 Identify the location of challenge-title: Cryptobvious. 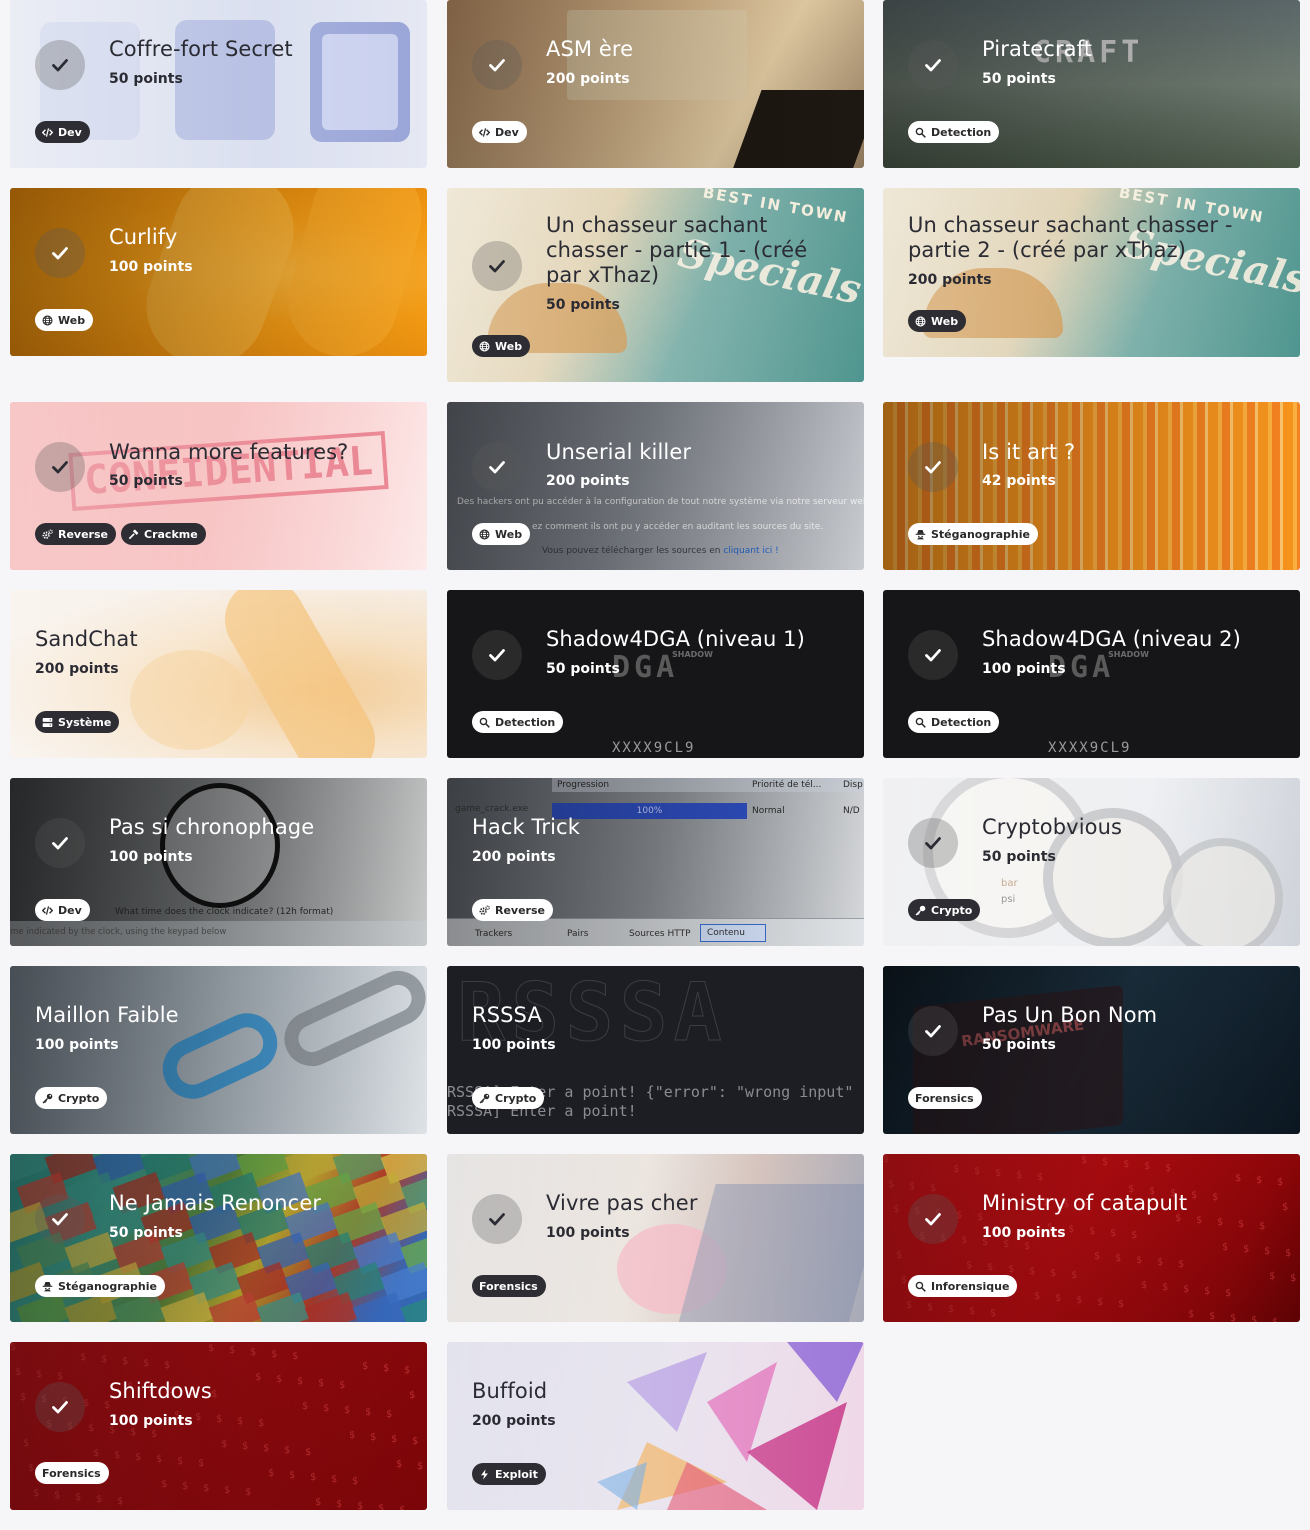
(1052, 827).